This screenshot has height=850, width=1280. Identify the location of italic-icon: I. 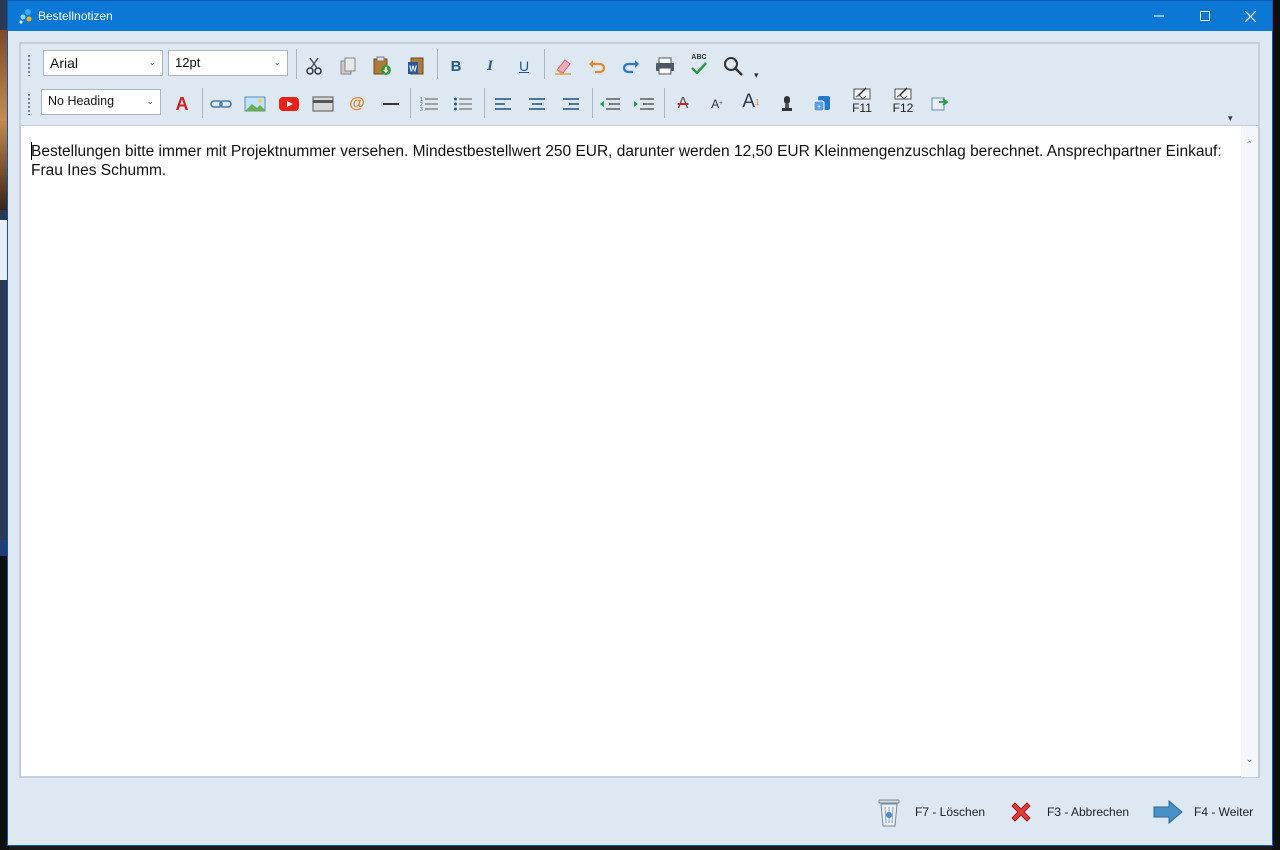
(490, 65).